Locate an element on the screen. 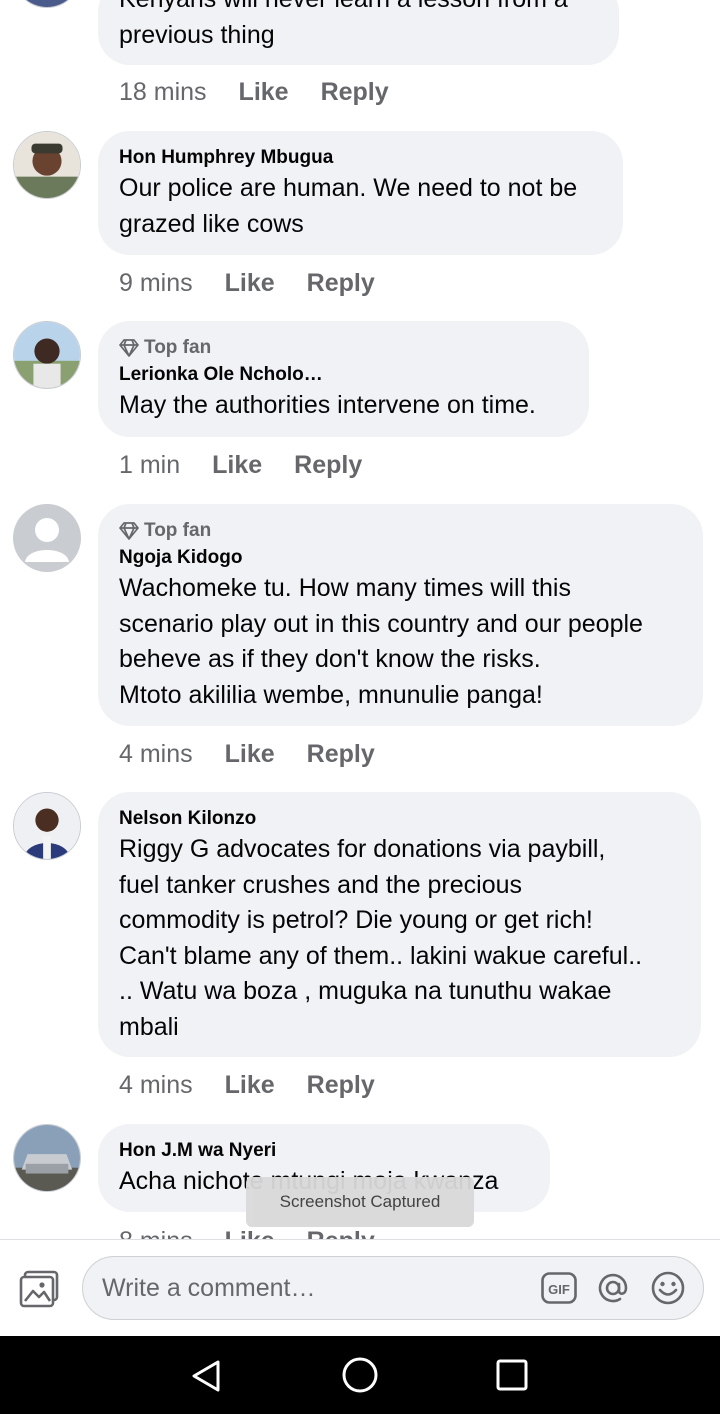 The image size is (720, 1414). comment-actions: 9 mins Like Reply is located at coordinates (247, 283).